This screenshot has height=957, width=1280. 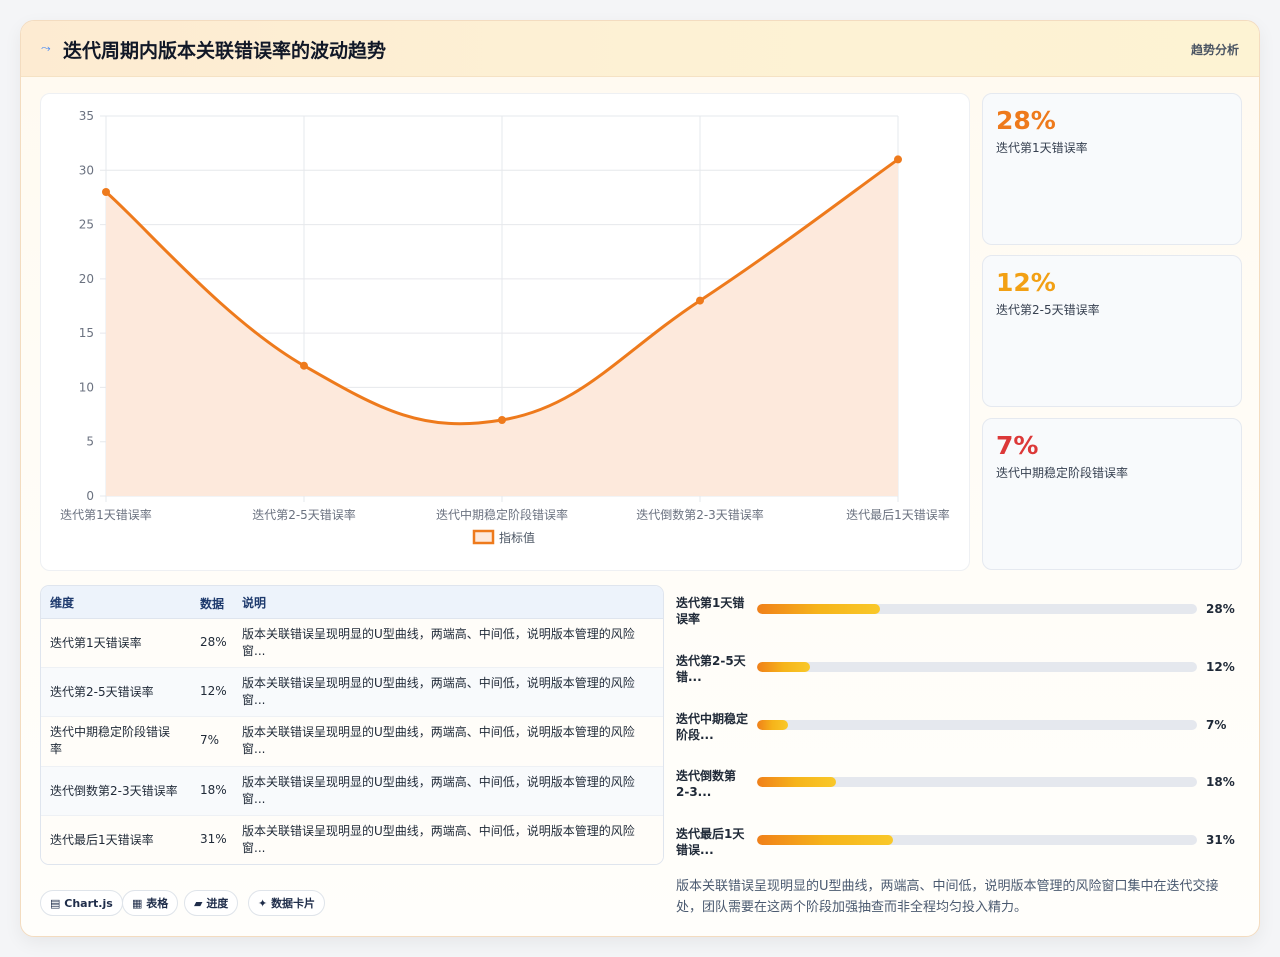 I want to click on chip-table: ▦ 表格, so click(x=150, y=903).